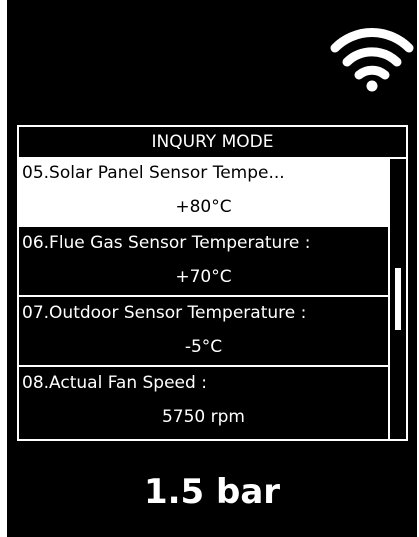 The height and width of the screenshot is (537, 419). I want to click on menu-item-value: +70°C, so click(203, 277).